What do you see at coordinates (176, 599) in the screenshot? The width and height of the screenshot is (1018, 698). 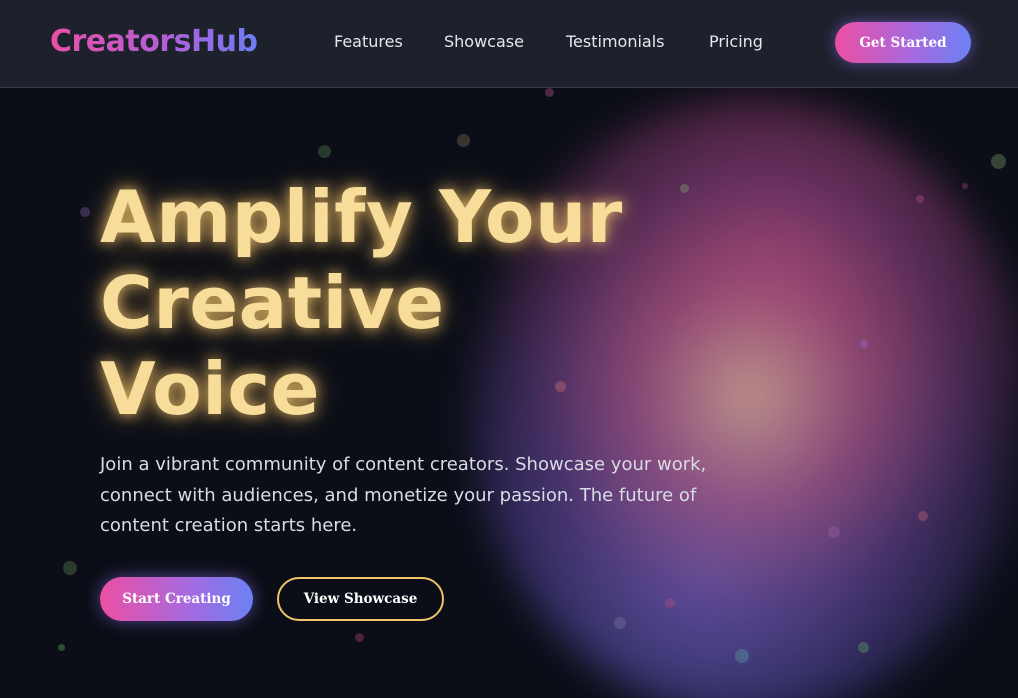 I see `start-creating-button: Start Creating` at bounding box center [176, 599].